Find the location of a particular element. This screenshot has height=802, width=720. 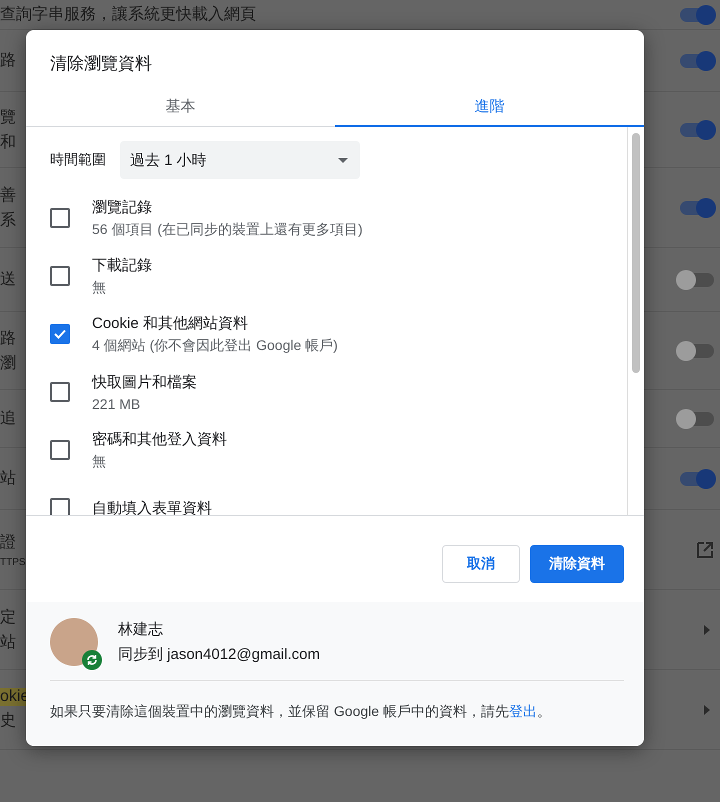

setting-text: 覽 is located at coordinates (8, 118).